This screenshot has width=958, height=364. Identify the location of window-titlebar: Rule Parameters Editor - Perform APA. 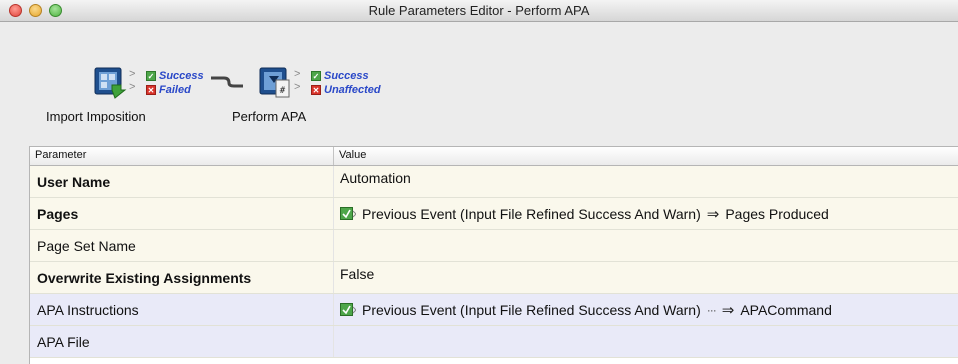
(479, 11).